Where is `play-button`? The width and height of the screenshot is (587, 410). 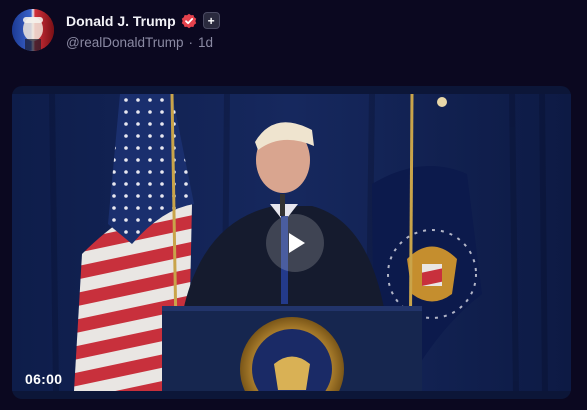
play-button is located at coordinates (295, 243).